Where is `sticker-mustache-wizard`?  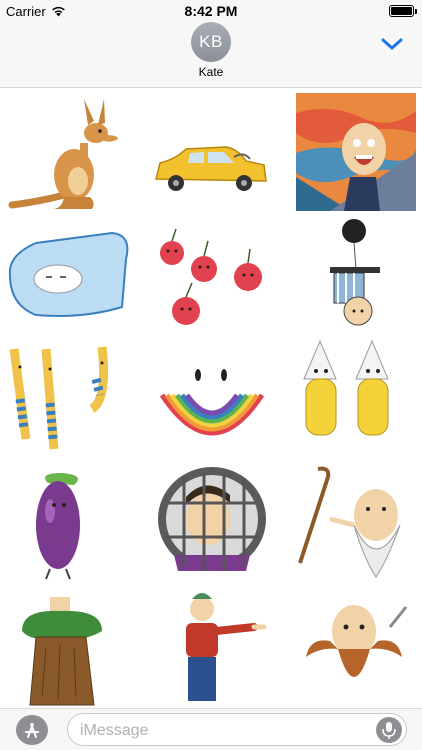
sticker-mustache-wizard is located at coordinates (355, 647).